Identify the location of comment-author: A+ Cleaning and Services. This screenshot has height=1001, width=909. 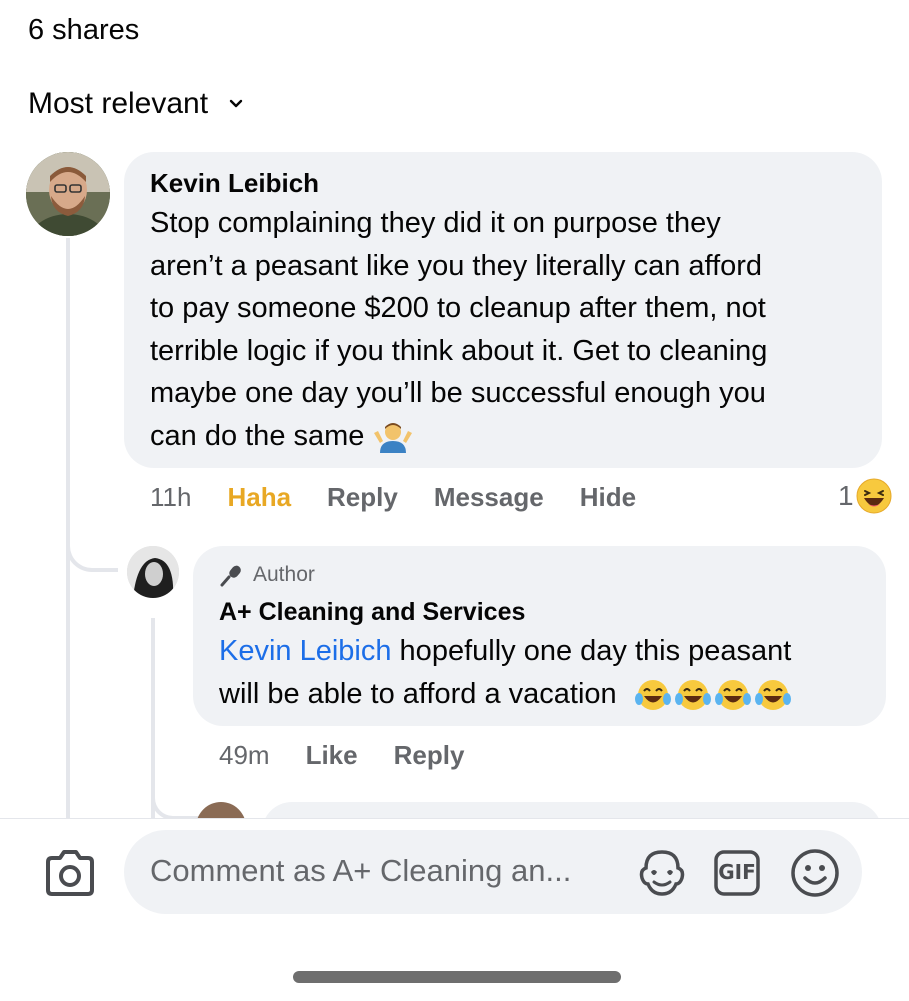
(372, 612).